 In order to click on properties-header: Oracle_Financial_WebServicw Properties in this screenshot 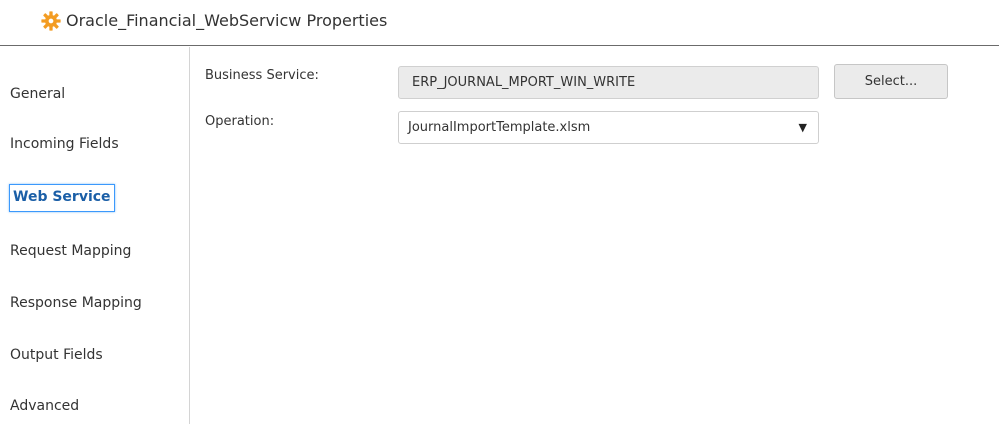, I will do `click(499, 23)`.